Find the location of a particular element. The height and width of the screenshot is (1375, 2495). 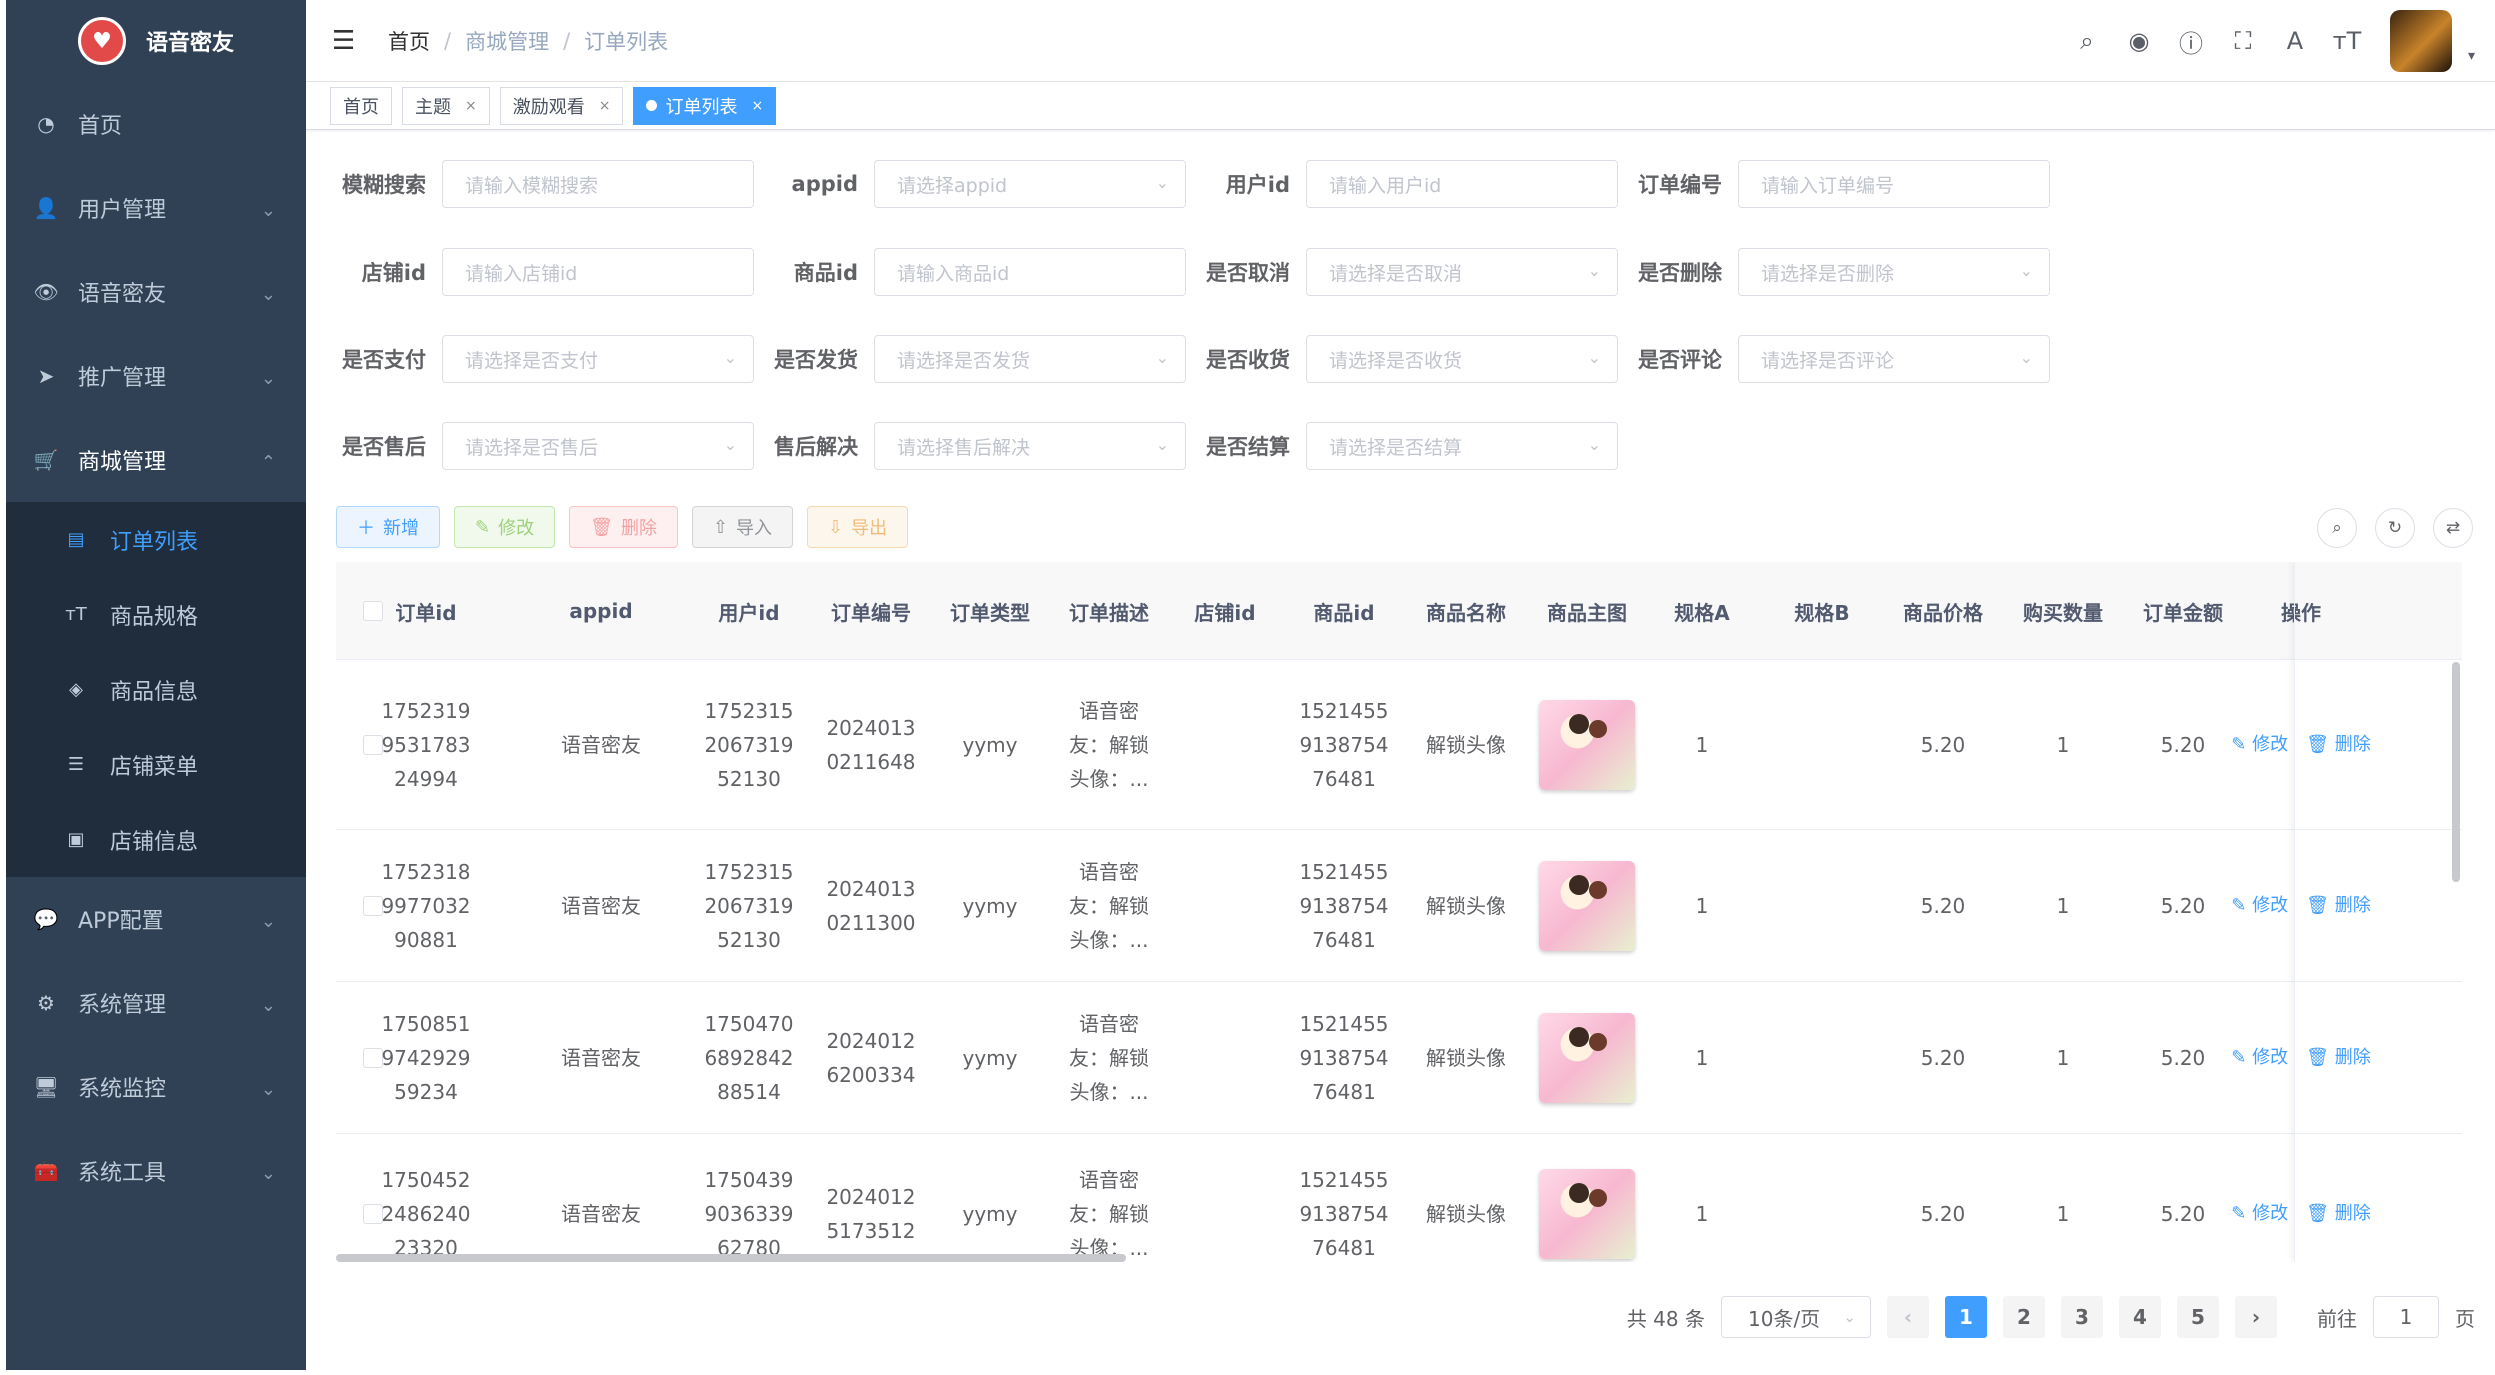

filter-input: 请输入商品id is located at coordinates (1030, 272).